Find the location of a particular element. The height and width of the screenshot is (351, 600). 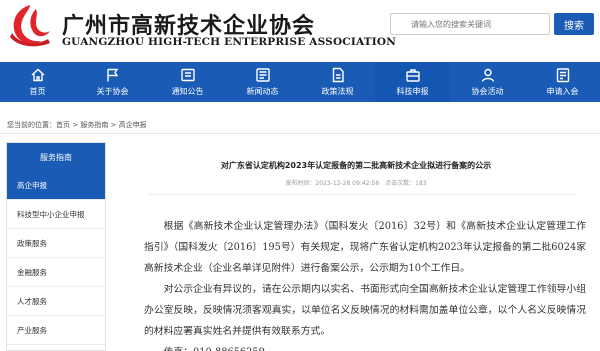

breadcrumb-current: 高企申报 is located at coordinates (132, 125).